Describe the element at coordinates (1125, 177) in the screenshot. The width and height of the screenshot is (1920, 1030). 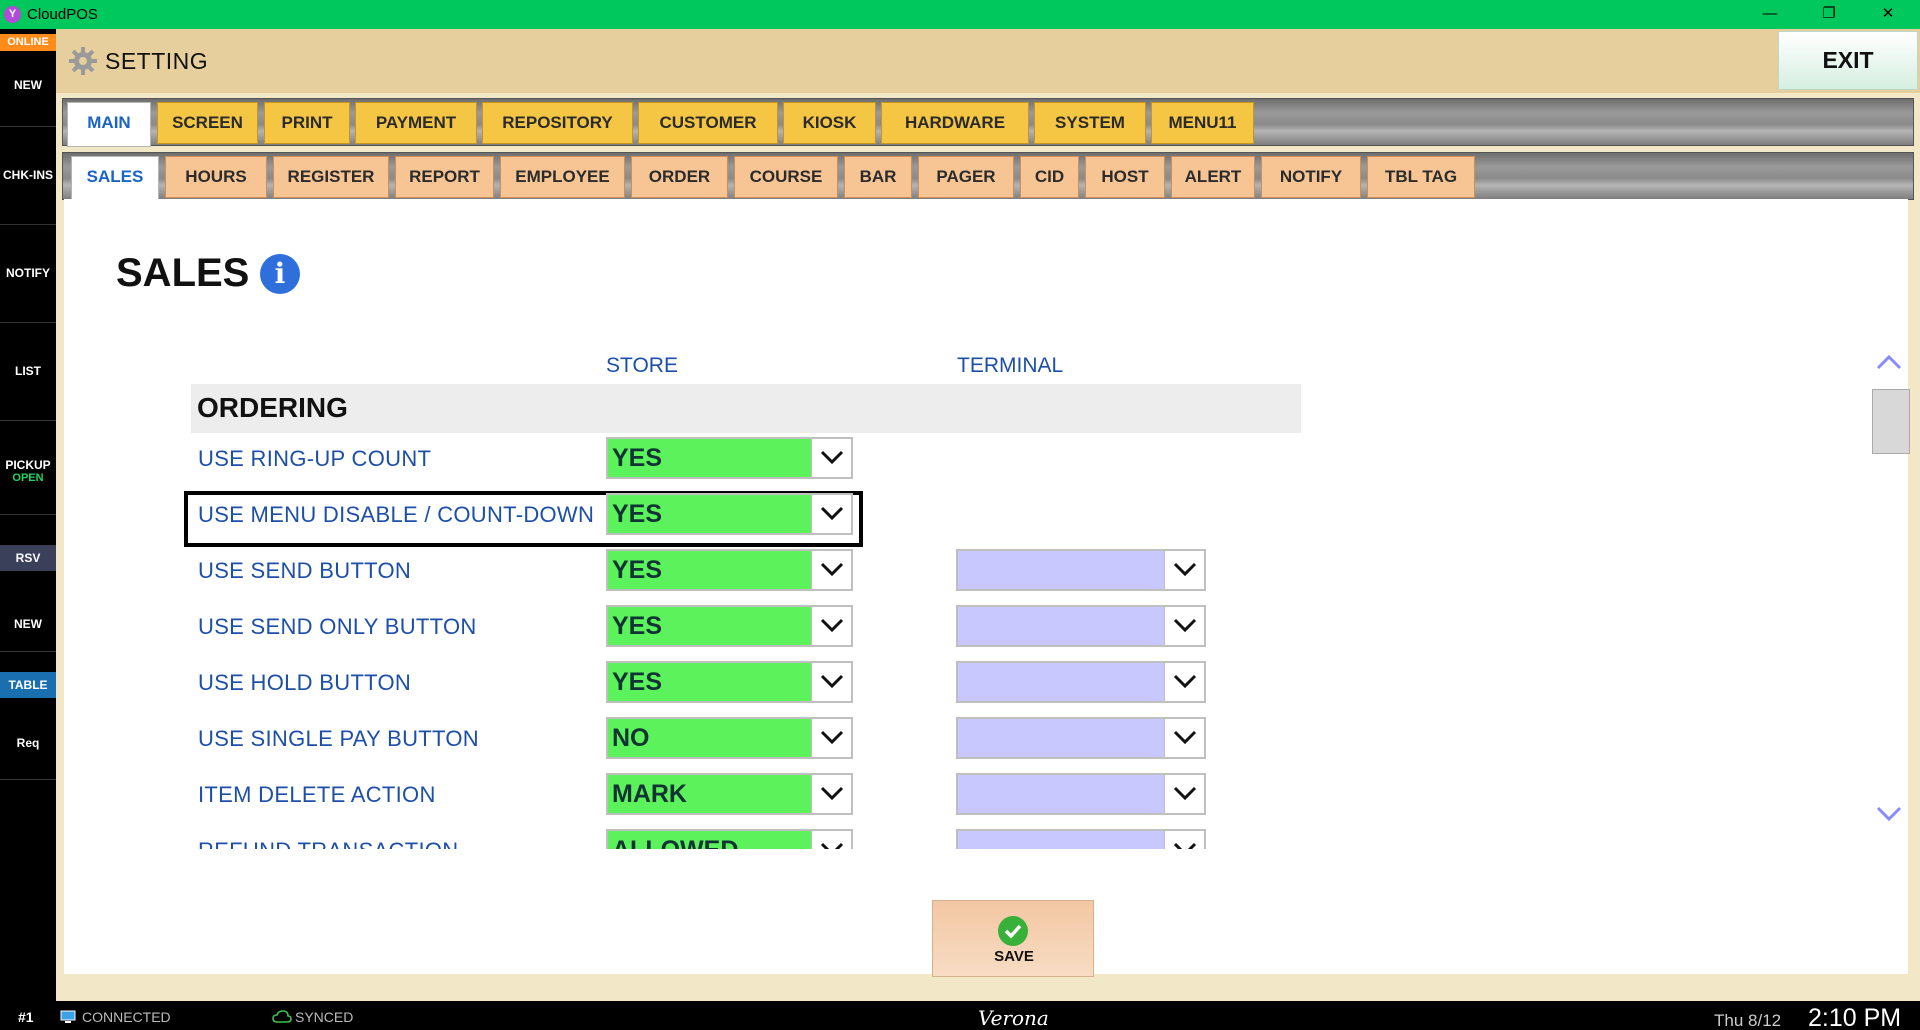
I see `subtab-host: HOST` at that location.